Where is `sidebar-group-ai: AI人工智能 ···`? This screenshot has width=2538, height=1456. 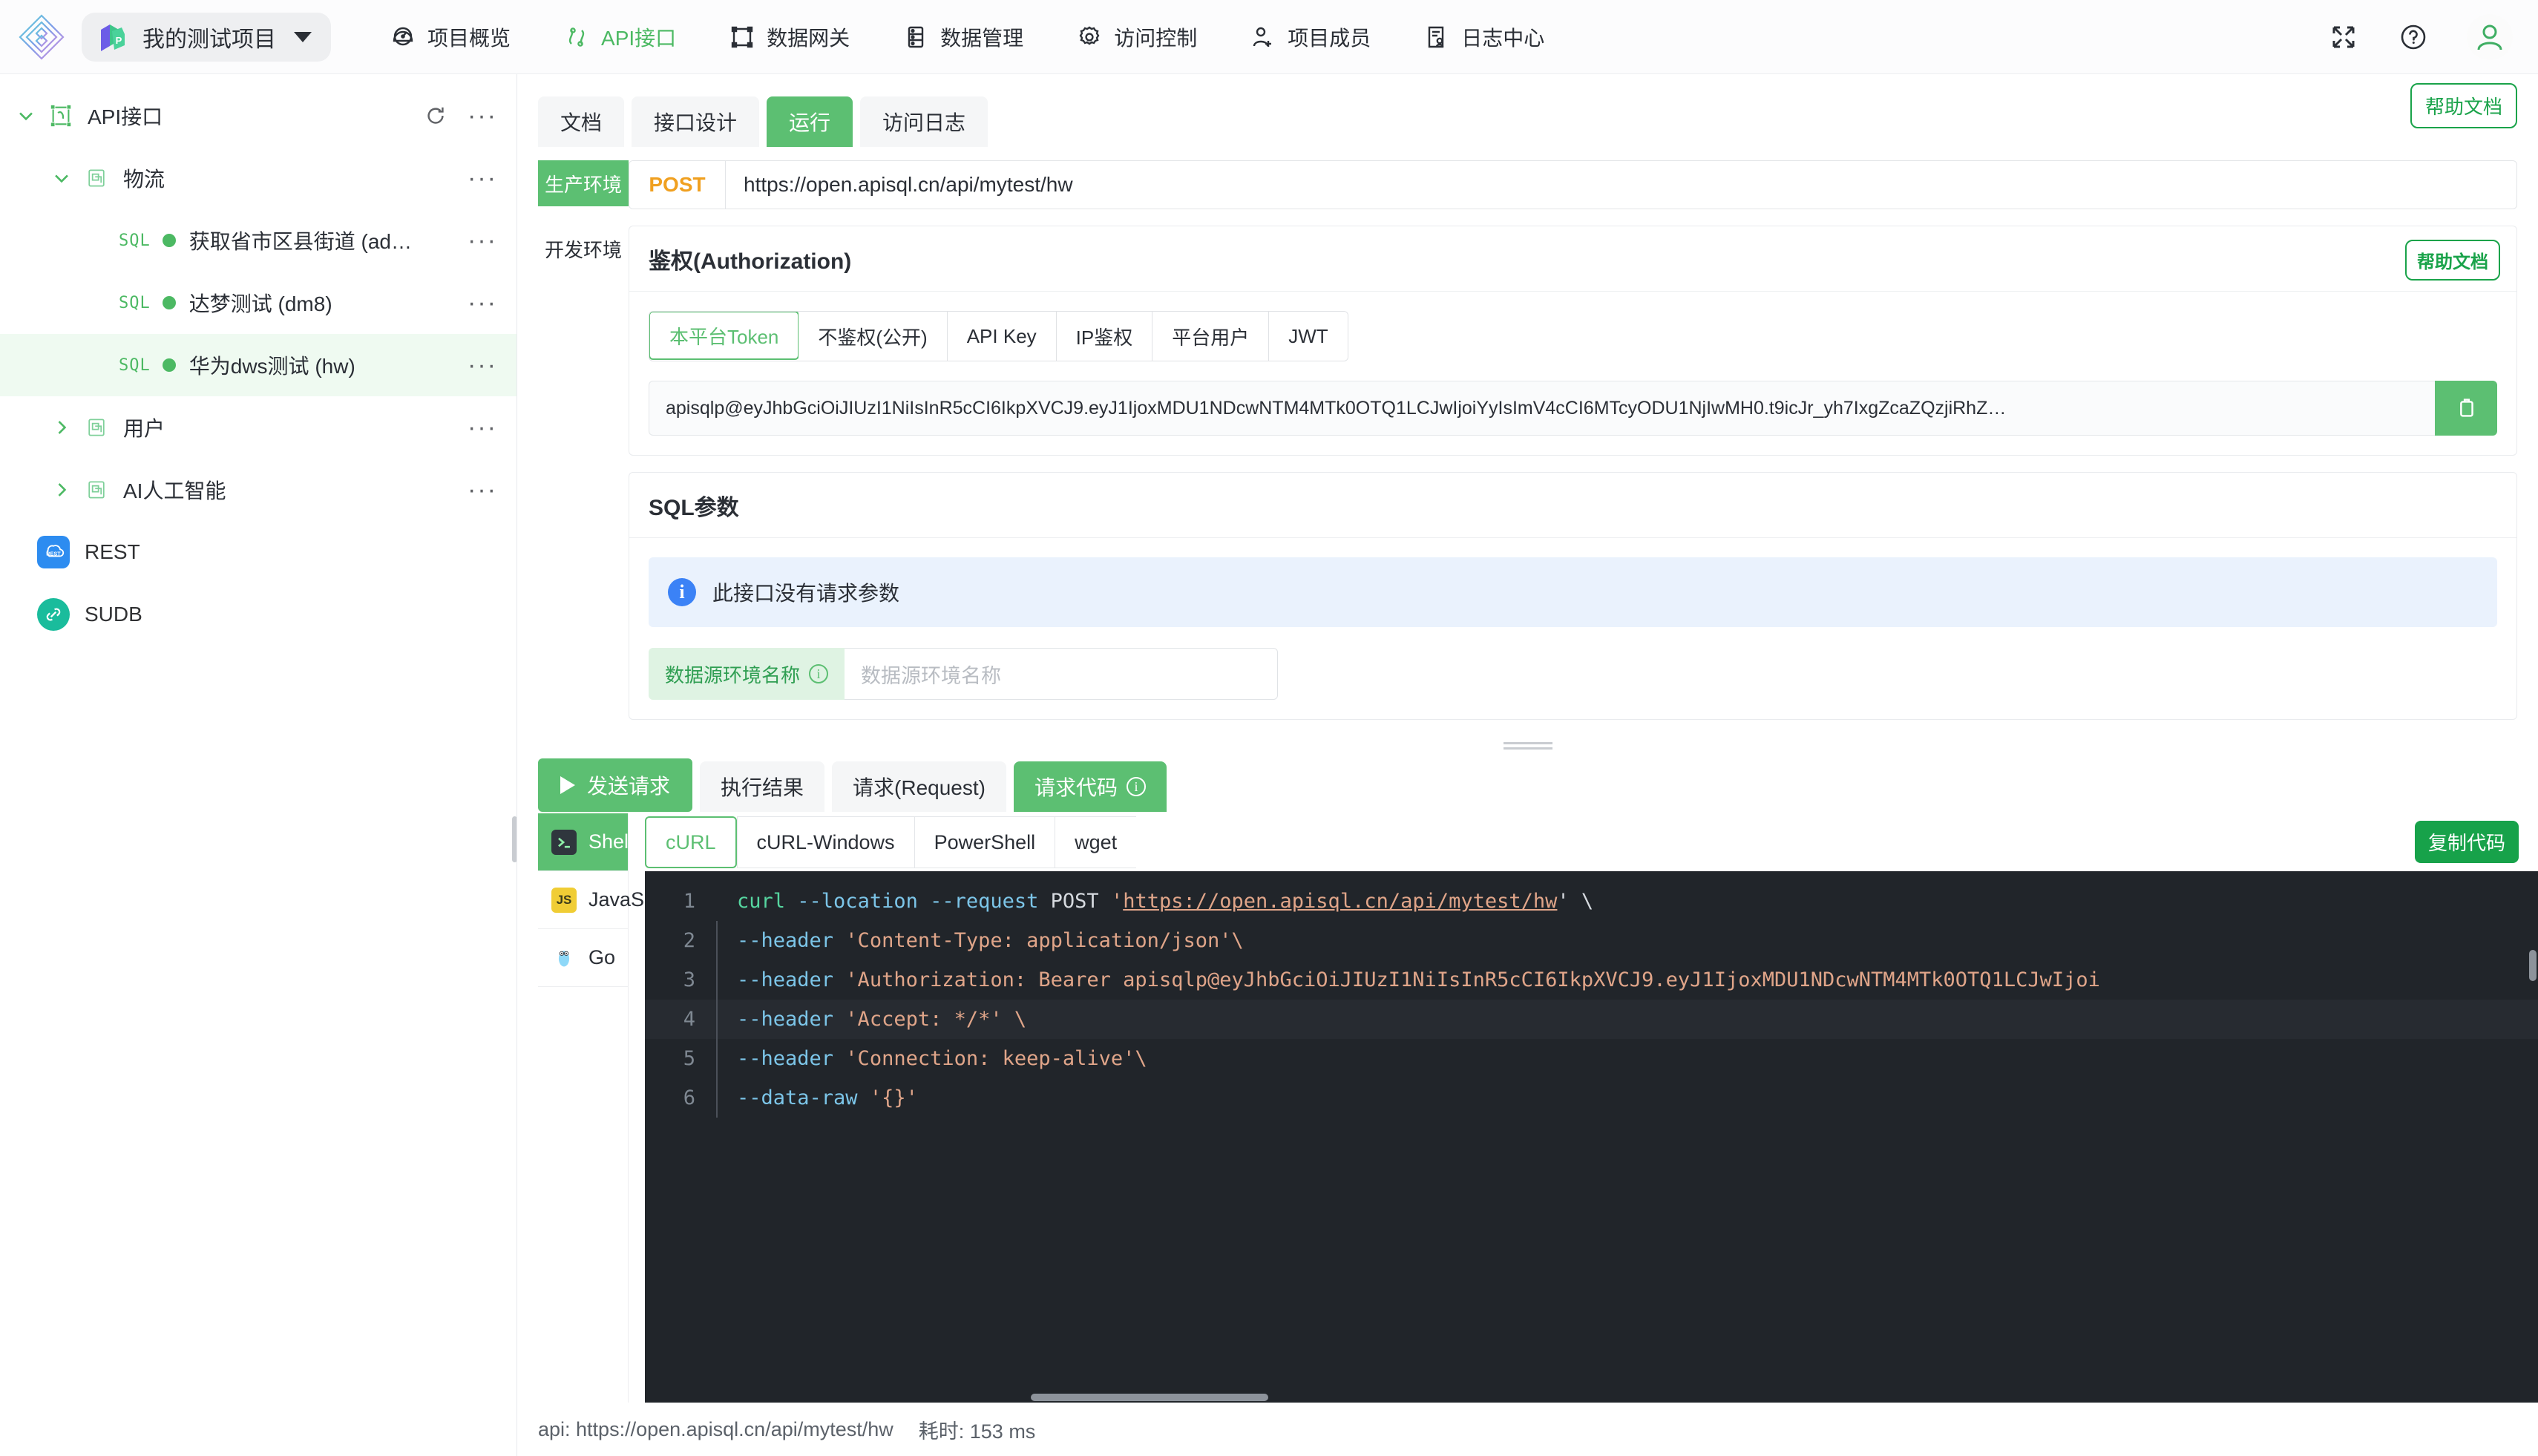 sidebar-group-ai: AI人工智能 ··· is located at coordinates (258, 490).